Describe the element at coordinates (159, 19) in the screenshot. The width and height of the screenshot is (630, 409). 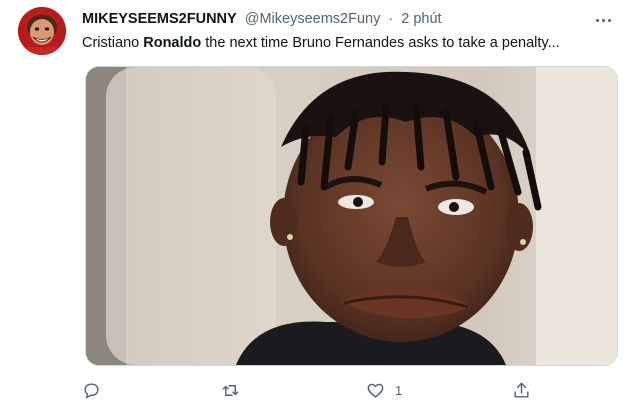
I see `display-name: MIKEYSEEMS2FUNNY` at that location.